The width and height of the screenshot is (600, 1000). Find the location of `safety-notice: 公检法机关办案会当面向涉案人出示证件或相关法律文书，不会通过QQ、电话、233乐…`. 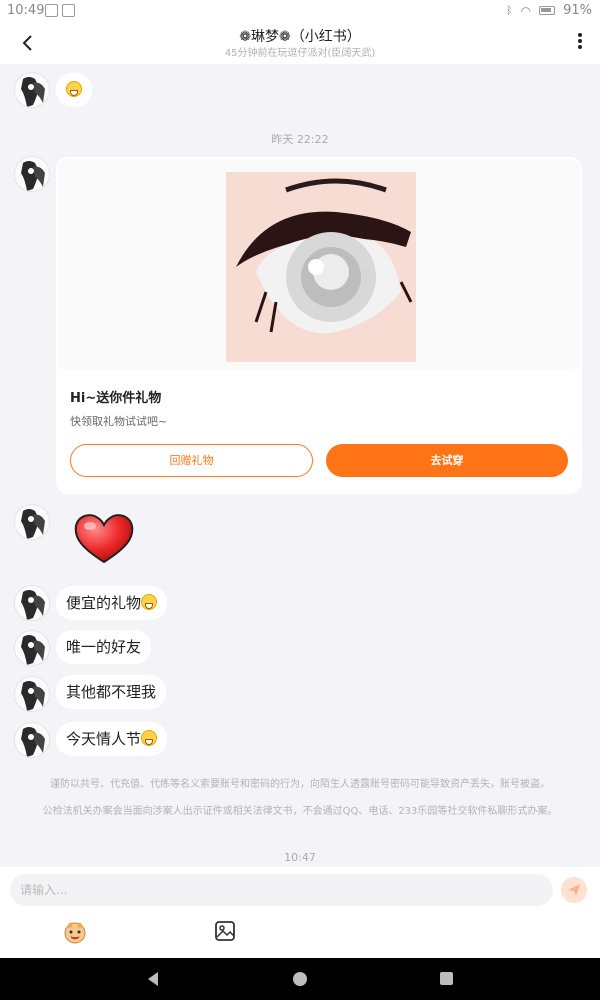

safety-notice: 公检法机关办案会当面向涉案人出示证件或相关法律文书，不会通过QQ、电话、233乐… is located at coordinates (300, 812).